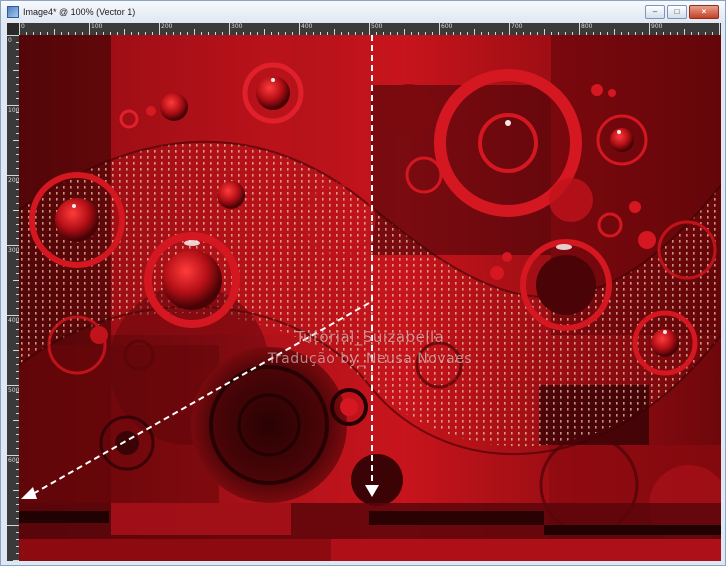 The image size is (726, 566). I want to click on title-bar: Image4* @ 100% (Vector 1) – □ ×, so click(363, 12).